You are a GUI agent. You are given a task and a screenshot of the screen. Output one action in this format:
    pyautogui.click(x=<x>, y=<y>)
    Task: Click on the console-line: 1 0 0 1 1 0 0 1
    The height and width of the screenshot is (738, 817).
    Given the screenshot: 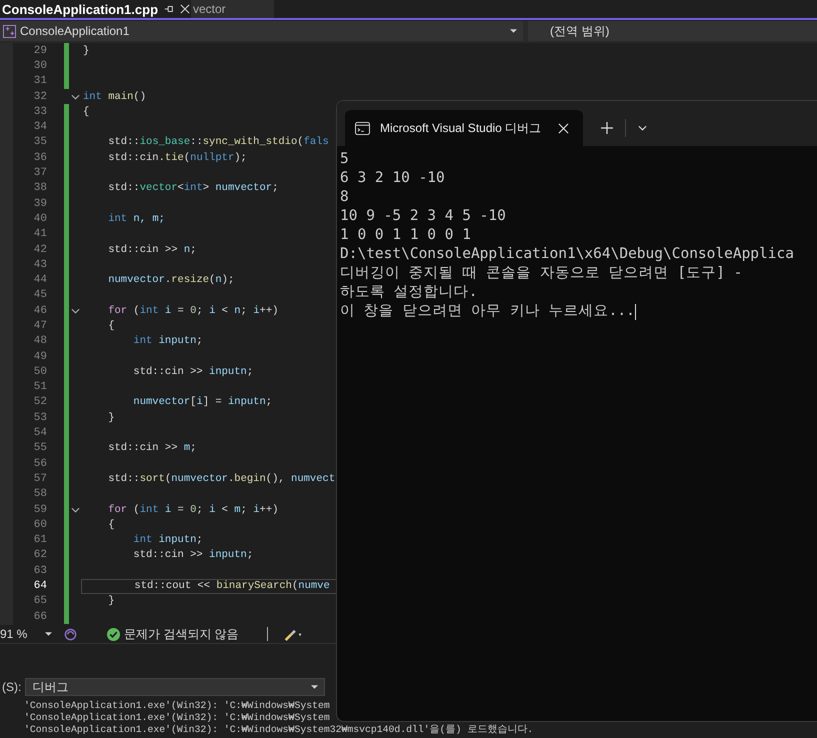 What is the action you would take?
    pyautogui.click(x=406, y=235)
    